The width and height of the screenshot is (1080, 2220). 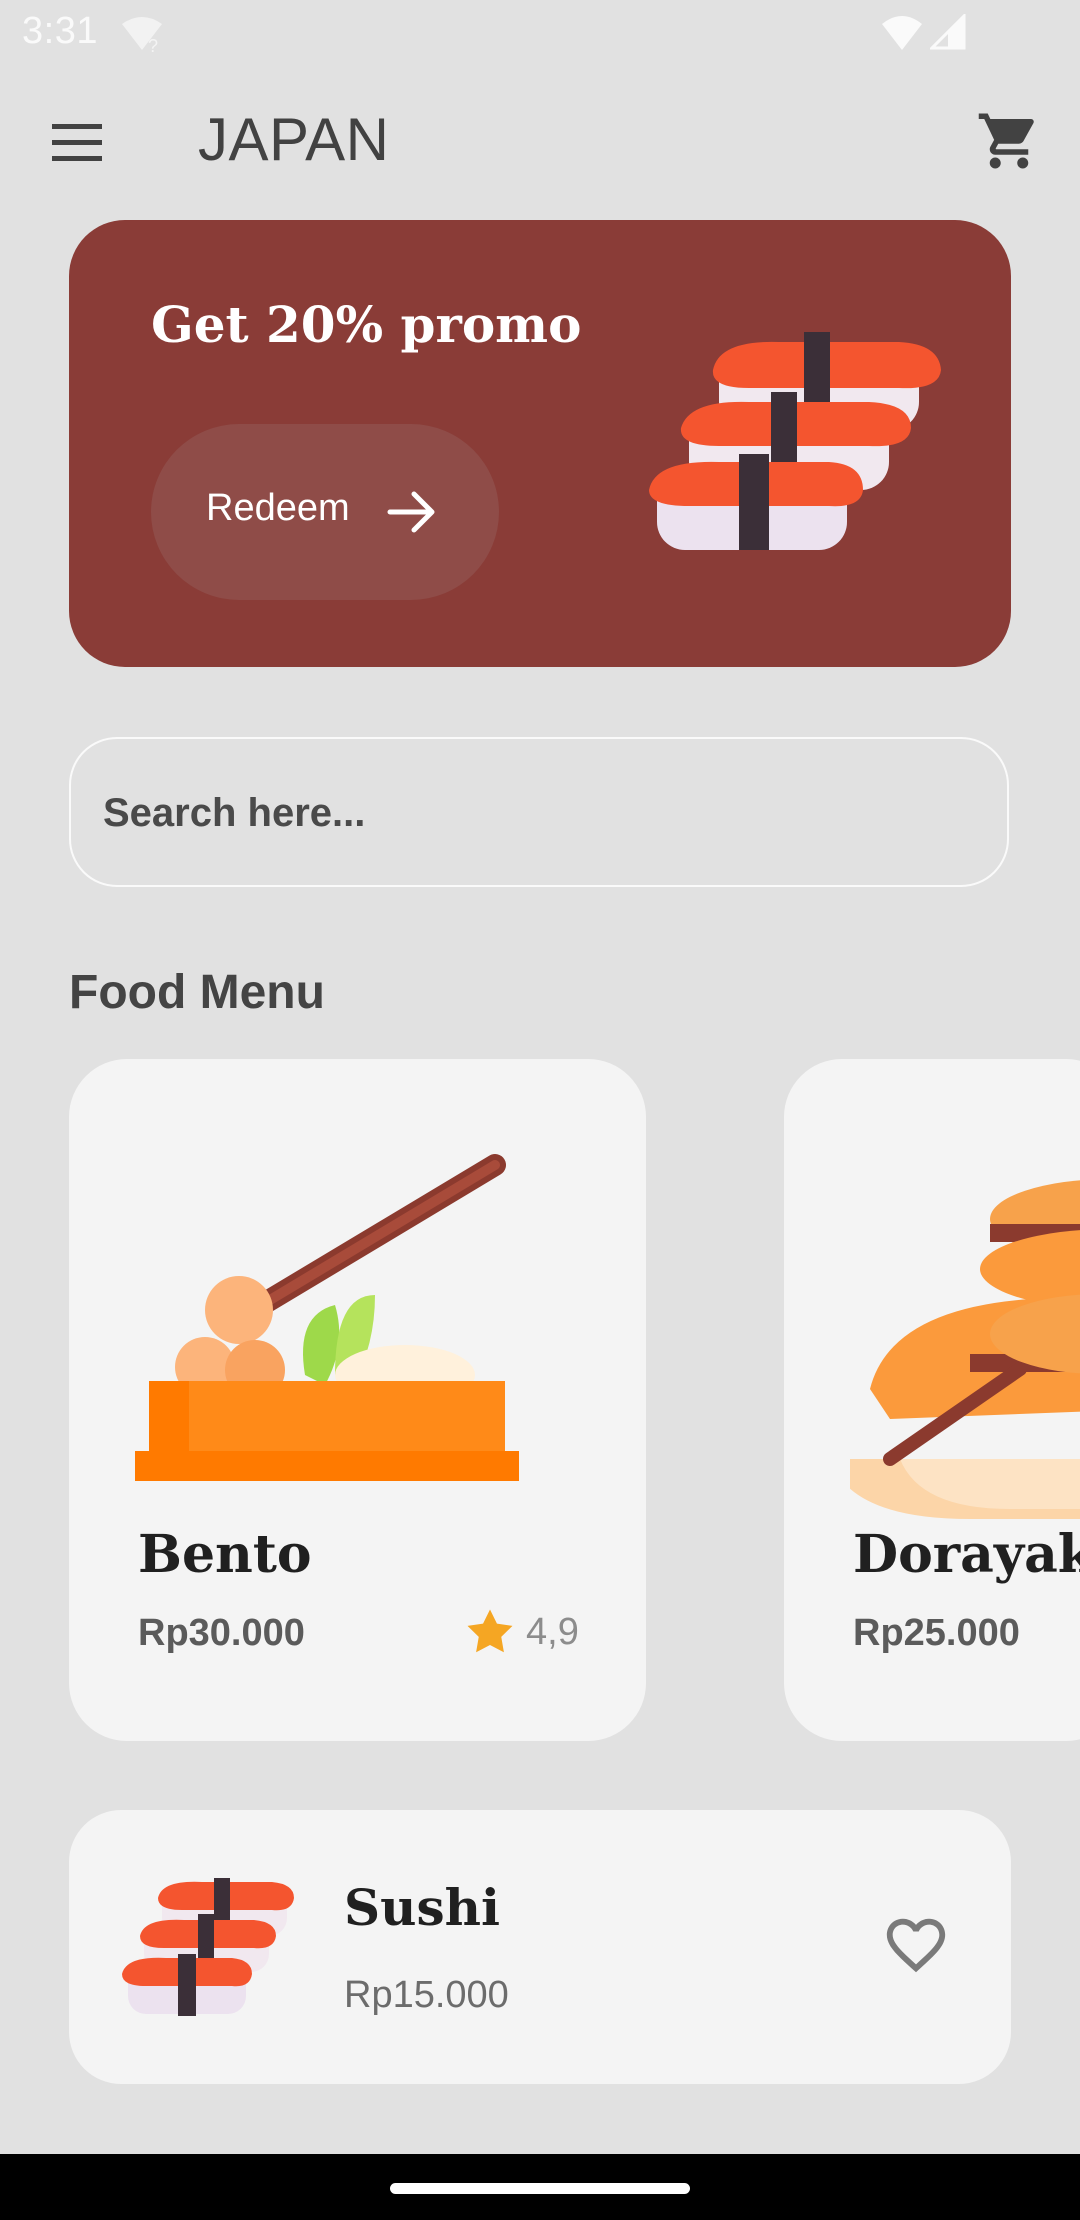 I want to click on wifi-icon, so click(x=902, y=33).